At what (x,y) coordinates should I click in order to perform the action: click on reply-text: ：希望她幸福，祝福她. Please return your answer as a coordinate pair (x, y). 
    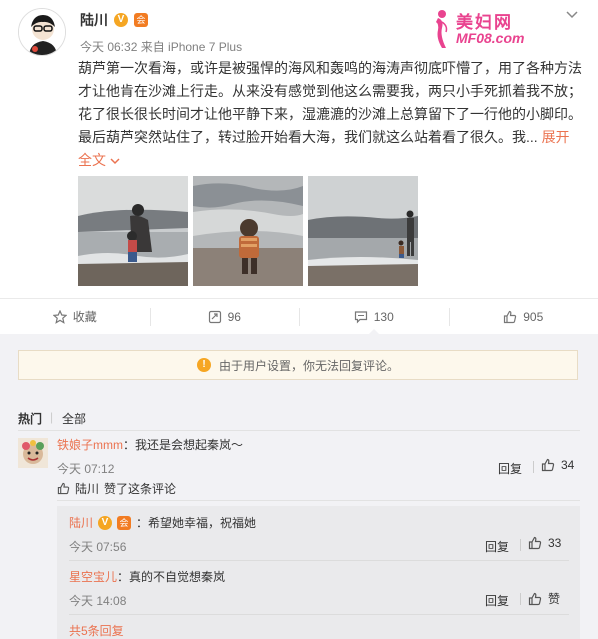
    Looking at the image, I should click on (196, 523).